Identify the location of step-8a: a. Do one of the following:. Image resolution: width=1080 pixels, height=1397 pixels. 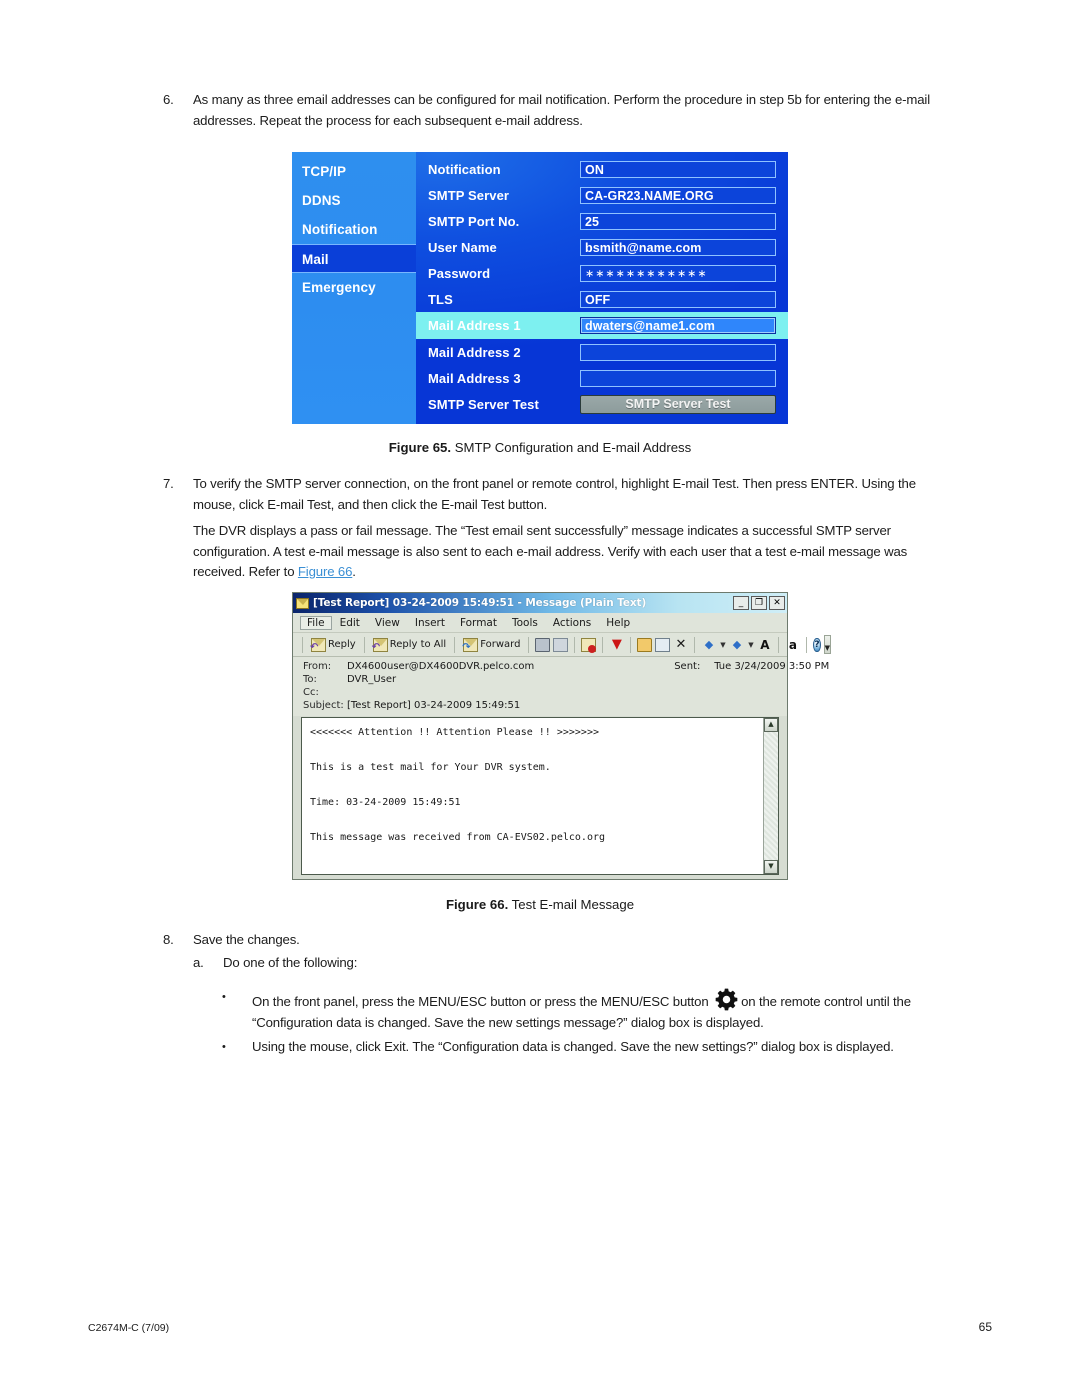
(571, 963).